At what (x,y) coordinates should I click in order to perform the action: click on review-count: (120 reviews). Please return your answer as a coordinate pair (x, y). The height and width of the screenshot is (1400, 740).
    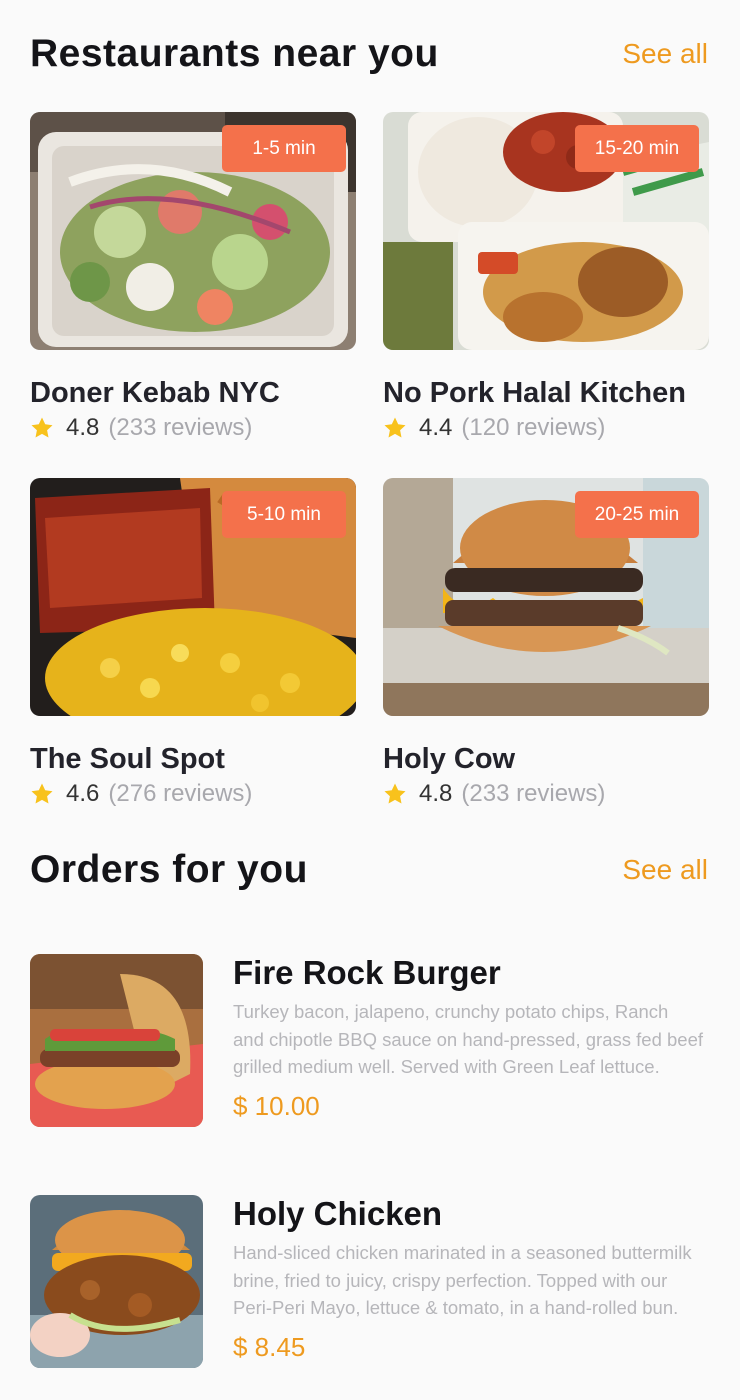
    Looking at the image, I should click on (533, 427).